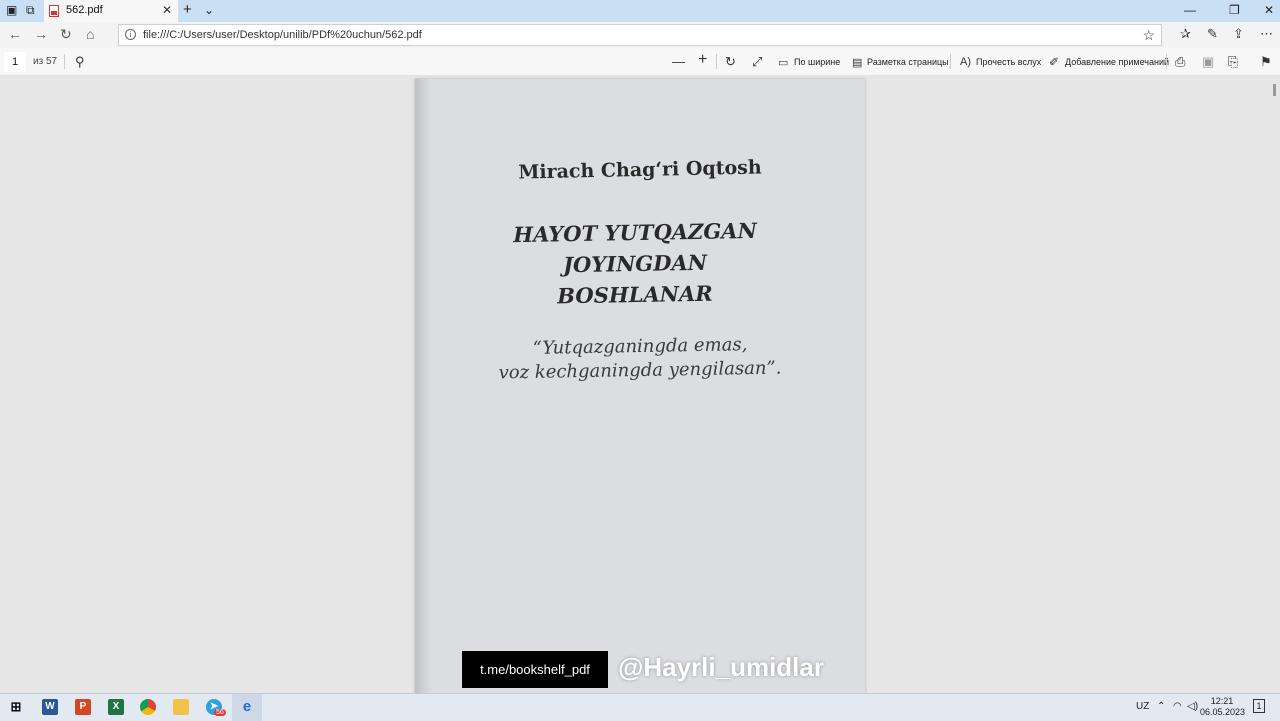  Describe the element at coordinates (83, 707) in the screenshot. I see `powerpoint-icon: P` at that location.